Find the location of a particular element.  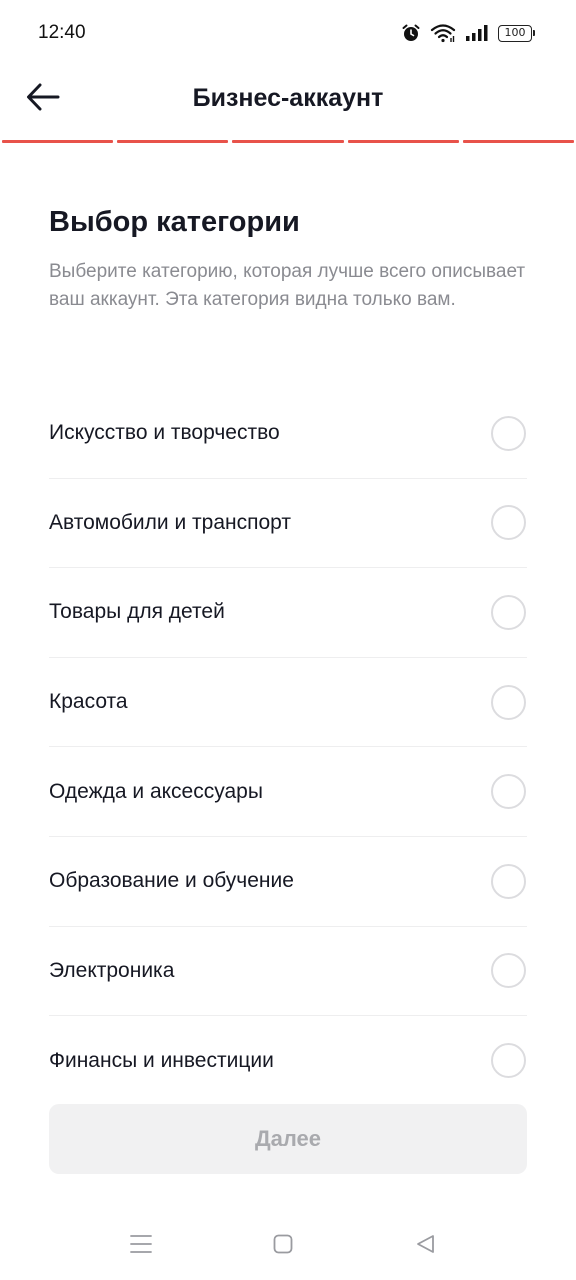

category-label: Искусство и творчество is located at coordinates (164, 433).